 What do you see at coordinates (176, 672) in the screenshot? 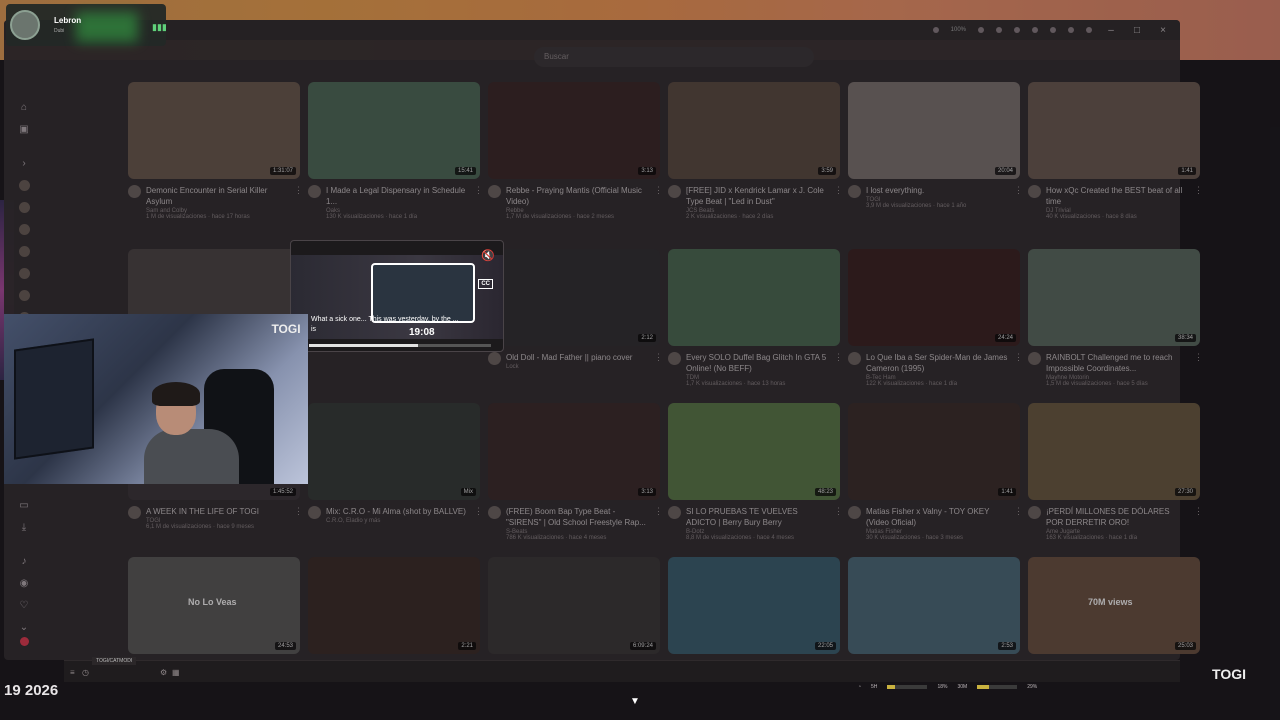
I see `grid-icon: ▦` at bounding box center [176, 672].